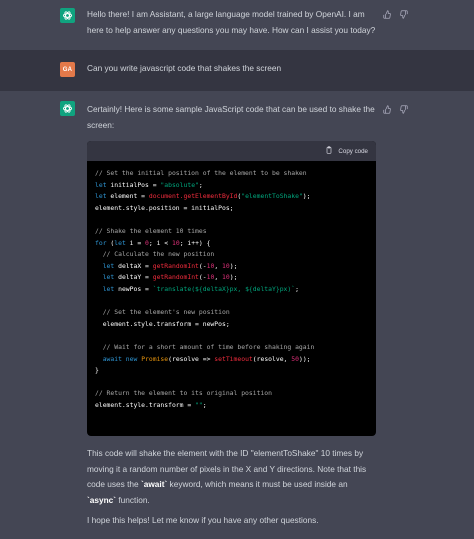 The height and width of the screenshot is (539, 474). Describe the element at coordinates (135, 184) in the screenshot. I see `code-token-plain: initialPos =` at that location.